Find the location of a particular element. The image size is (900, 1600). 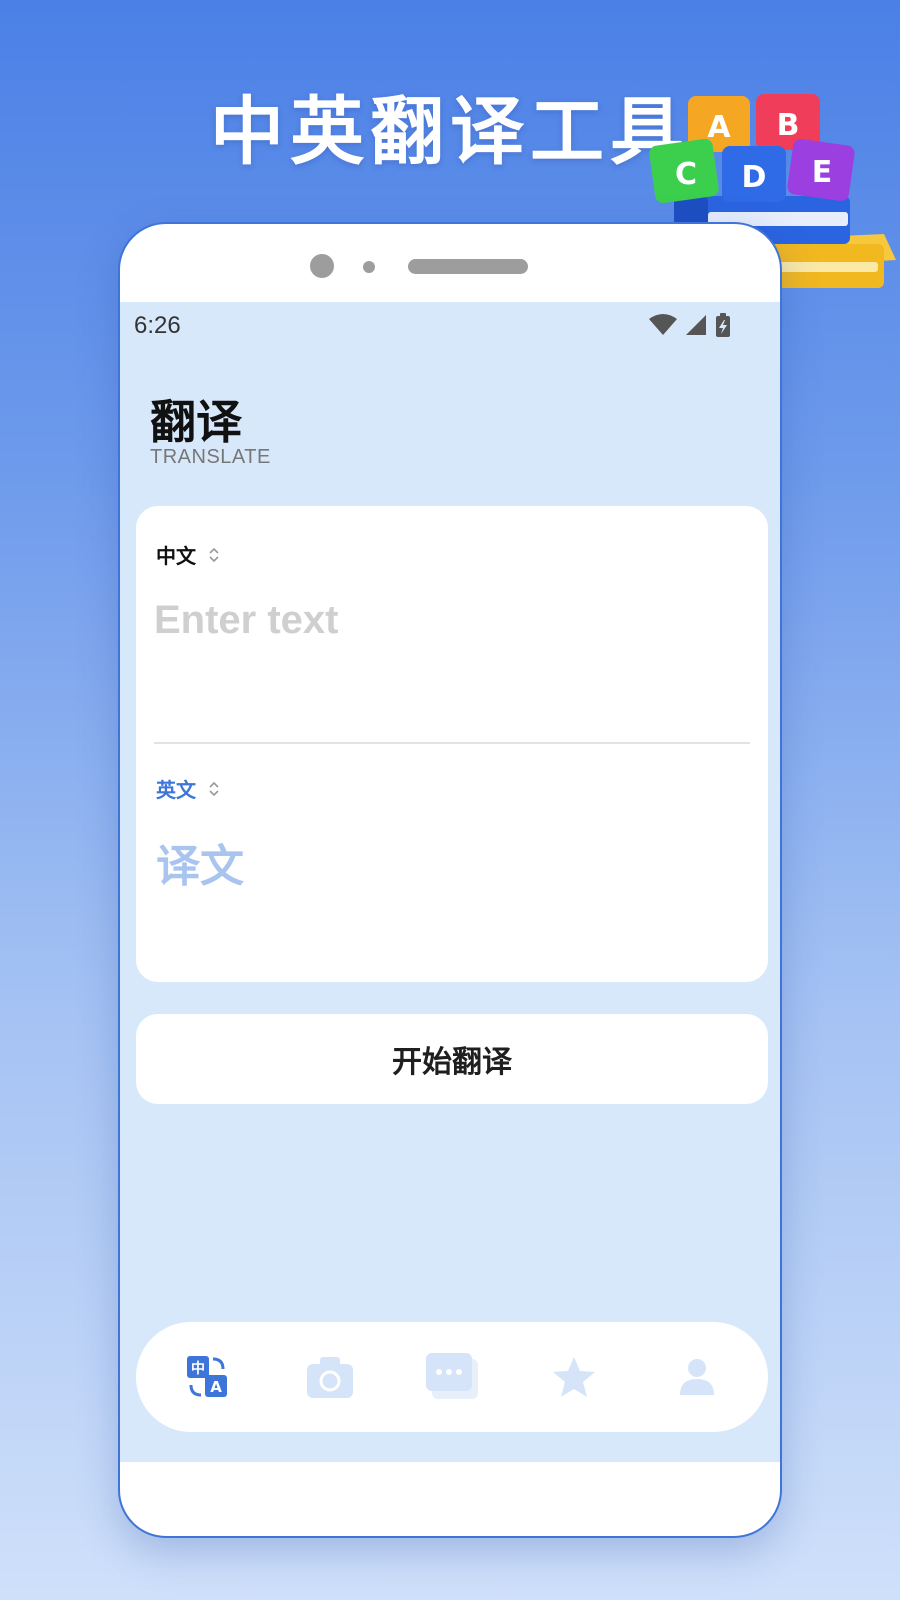

page-title: 翻译 is located at coordinates (196, 422).